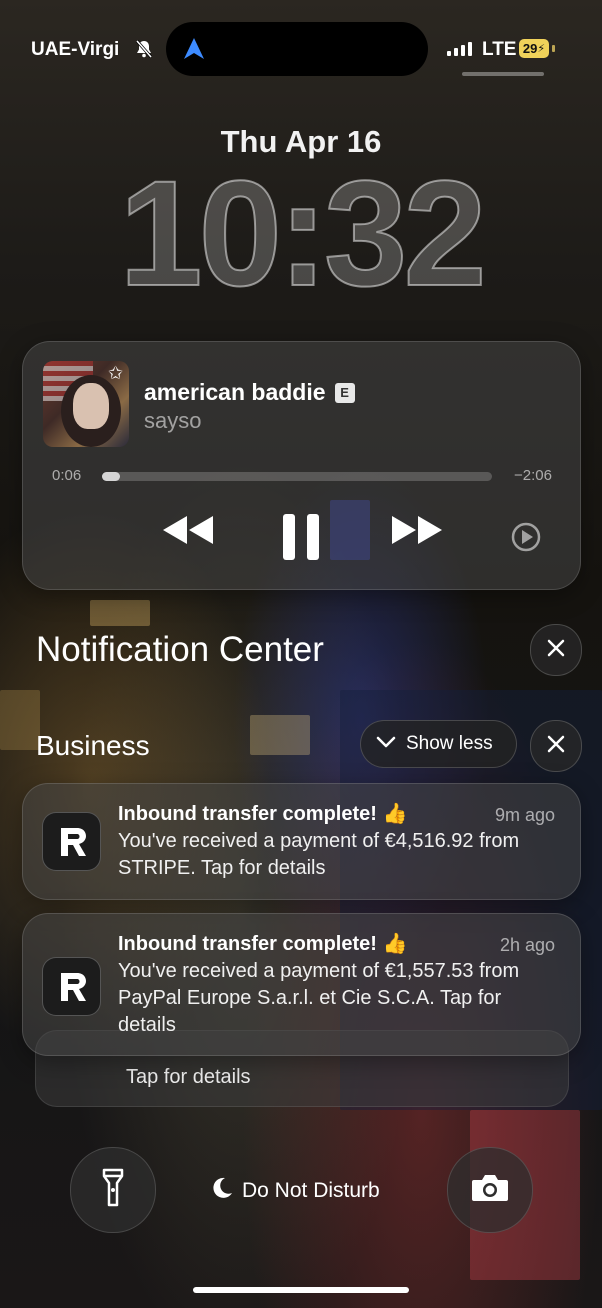 This screenshot has height=1308, width=602. I want to click on show-less-button: Show less, so click(438, 744).